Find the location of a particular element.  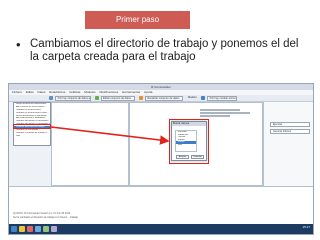

arrow-line is located at coordinates (110, 135).